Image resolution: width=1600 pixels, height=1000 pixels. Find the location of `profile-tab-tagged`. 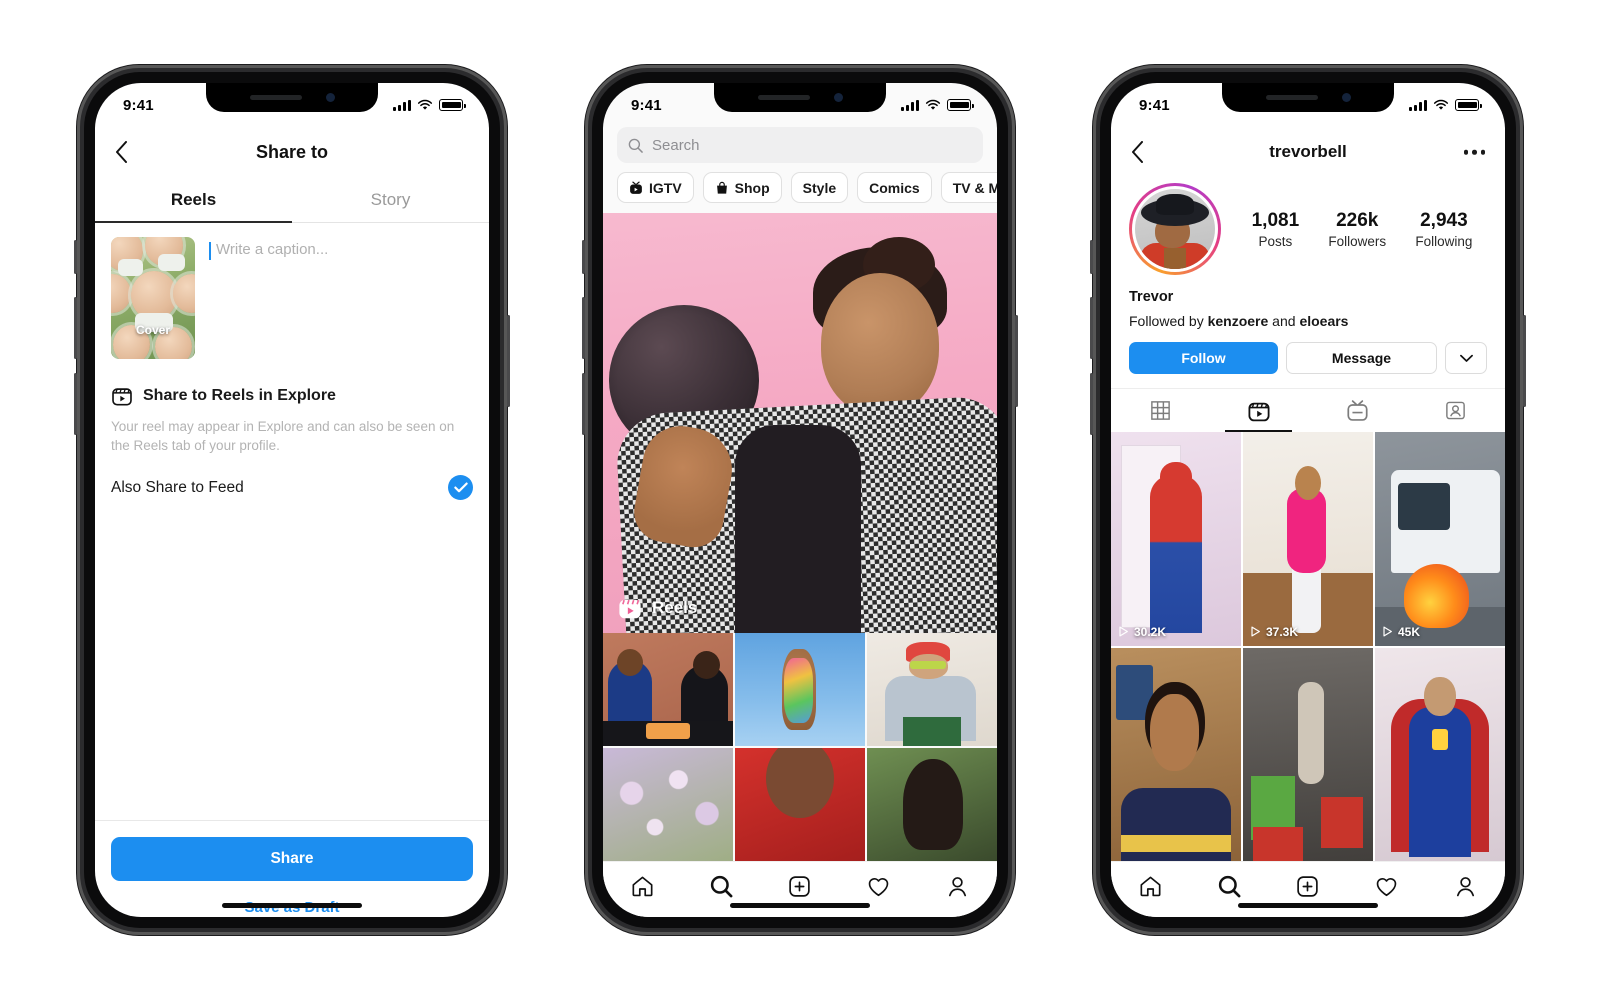

profile-tab-tagged is located at coordinates (1456, 410).